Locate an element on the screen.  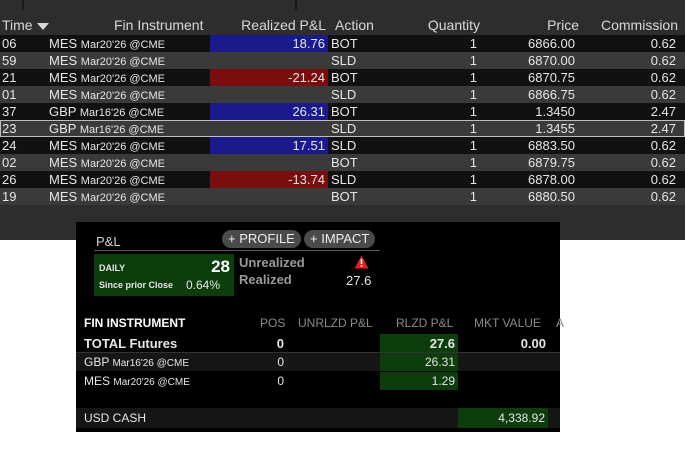
position-symbol: MES is located at coordinates (97, 381).